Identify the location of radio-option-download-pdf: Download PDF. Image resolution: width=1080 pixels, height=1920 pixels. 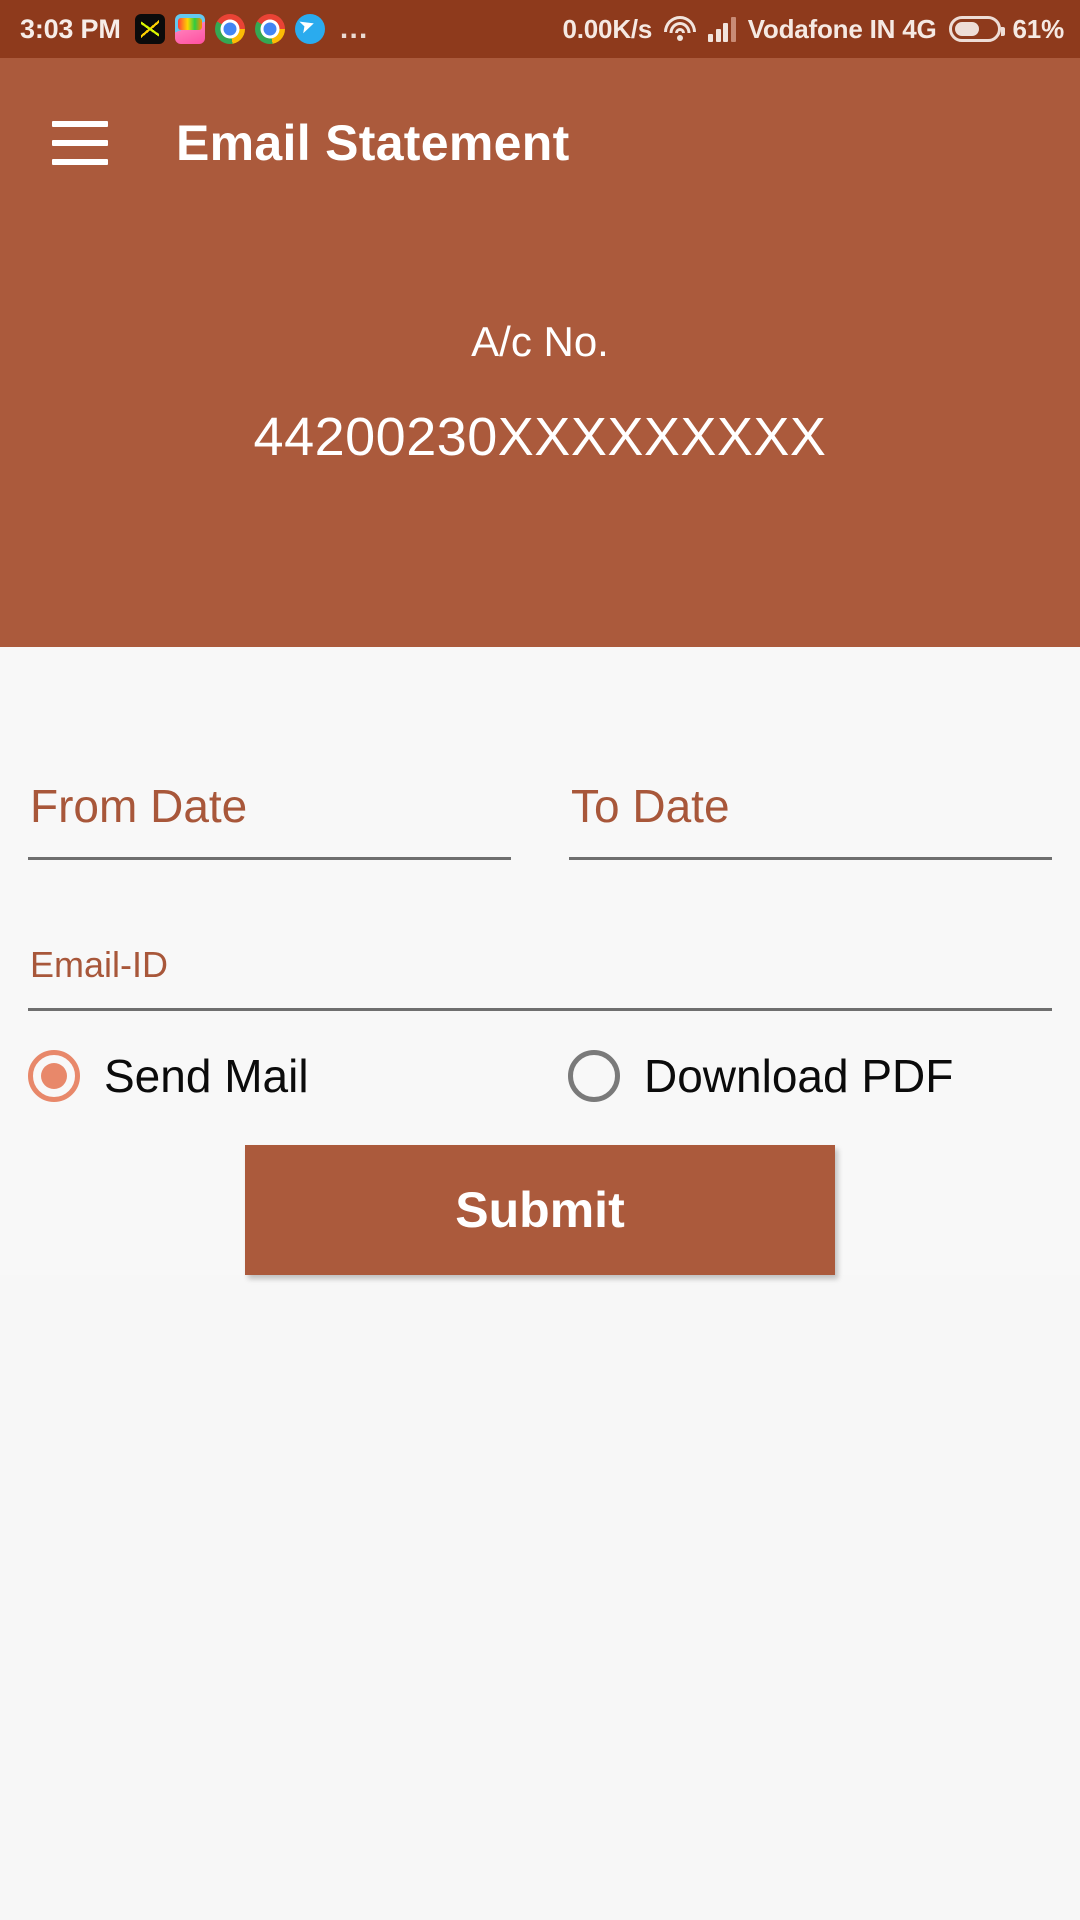
(760, 1076).